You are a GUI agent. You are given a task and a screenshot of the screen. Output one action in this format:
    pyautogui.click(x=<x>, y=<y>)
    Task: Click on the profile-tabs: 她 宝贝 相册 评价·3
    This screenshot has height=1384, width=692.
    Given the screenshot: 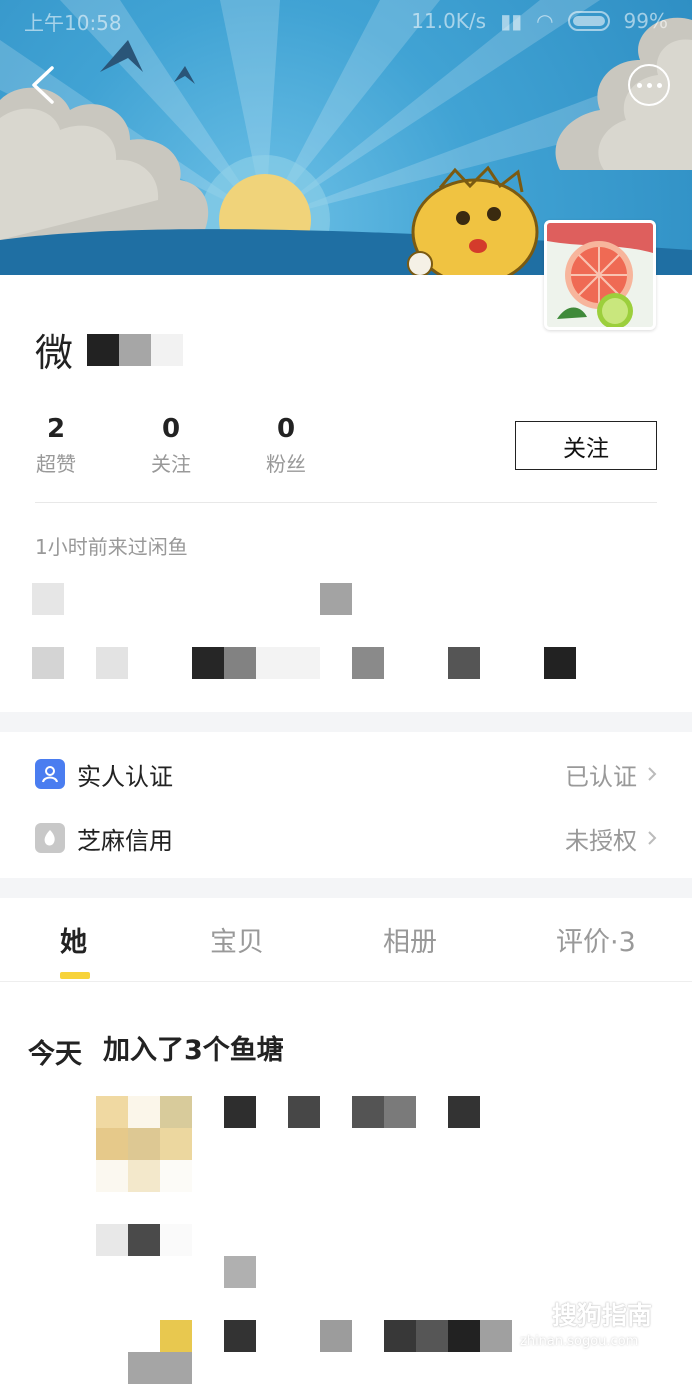 What is the action you would take?
    pyautogui.click(x=346, y=940)
    